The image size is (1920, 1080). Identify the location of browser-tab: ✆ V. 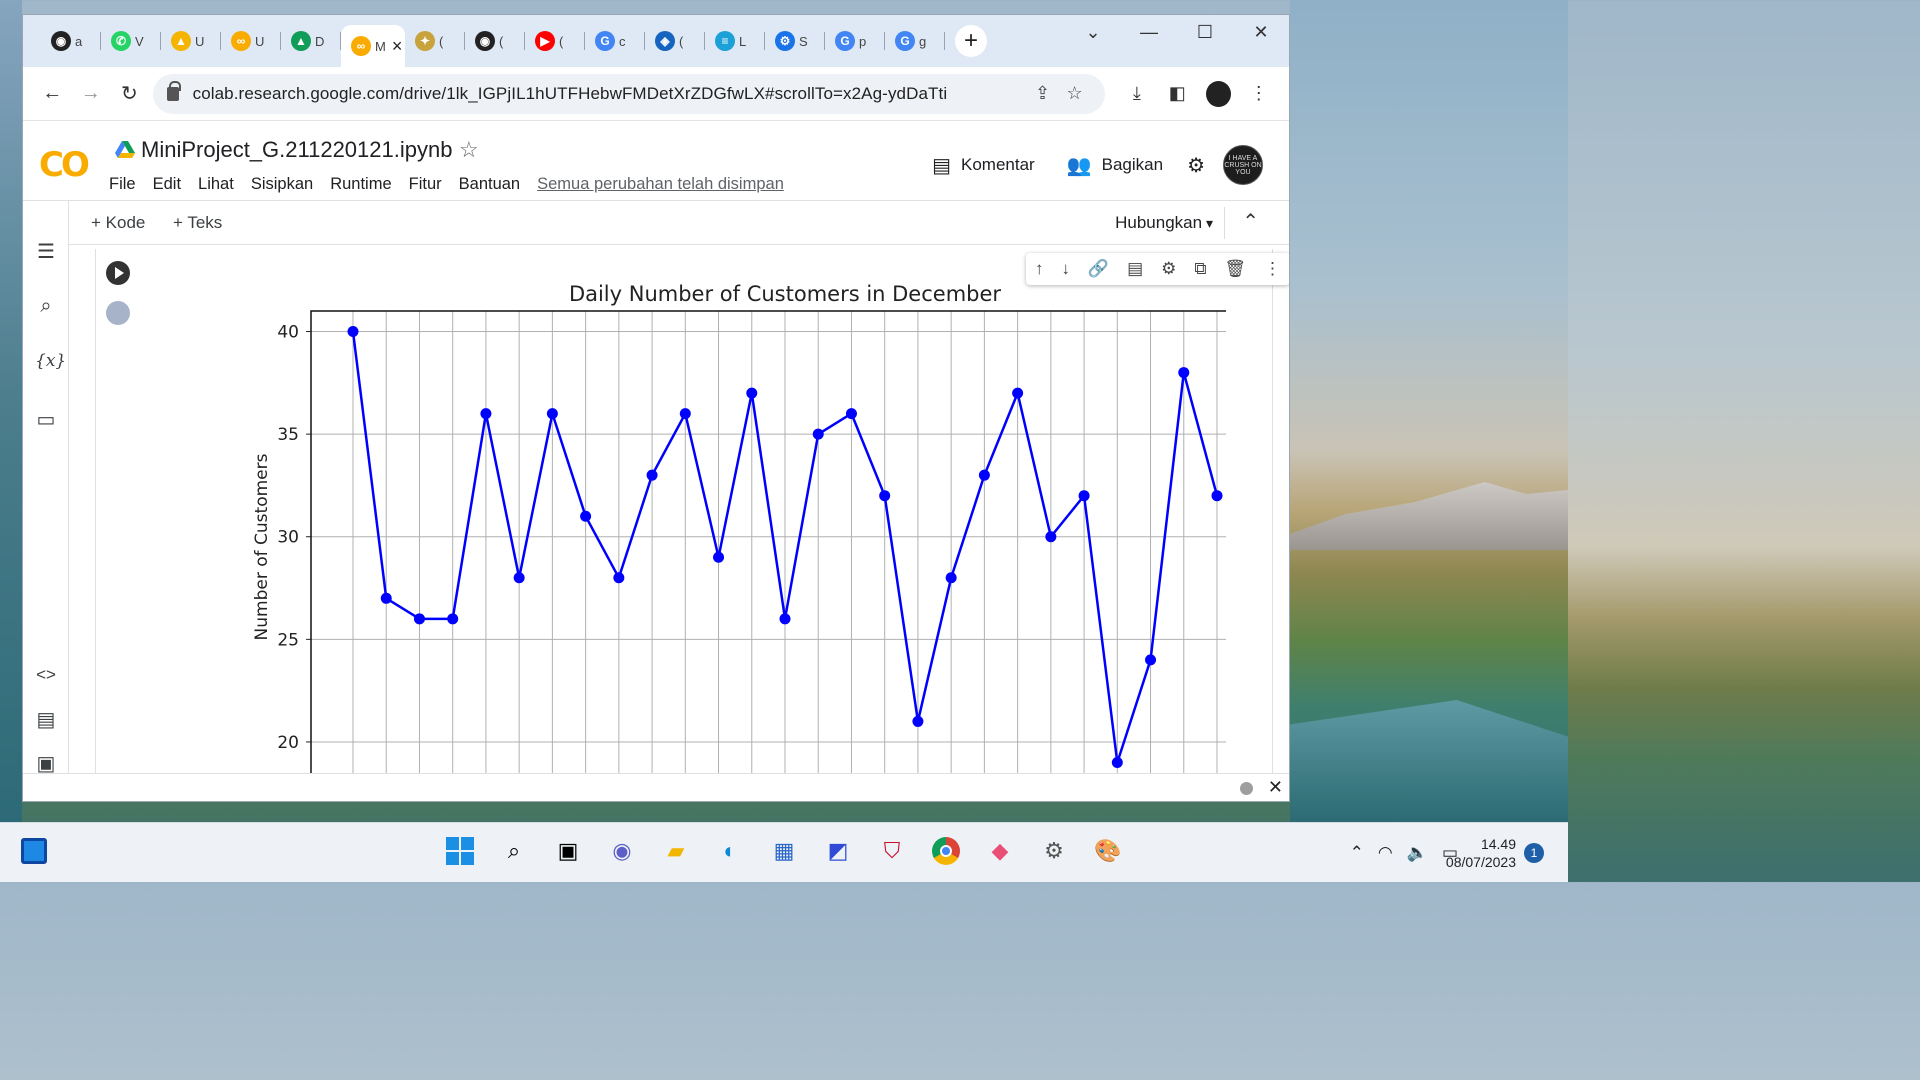
(131, 41).